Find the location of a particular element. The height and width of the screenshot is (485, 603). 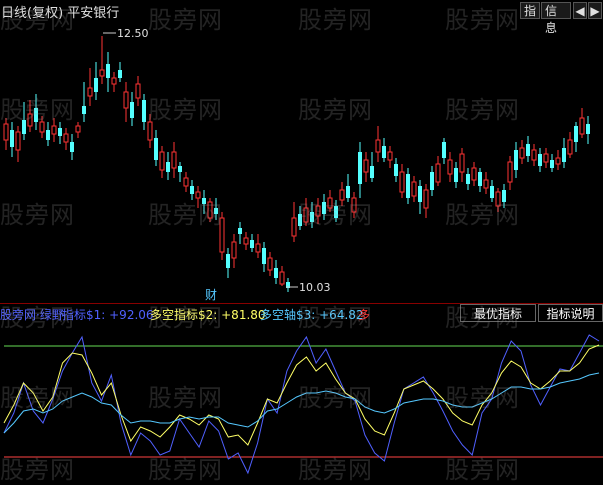

indicator-value-1: 指标$1: +92.06 is located at coordinates (108, 315).